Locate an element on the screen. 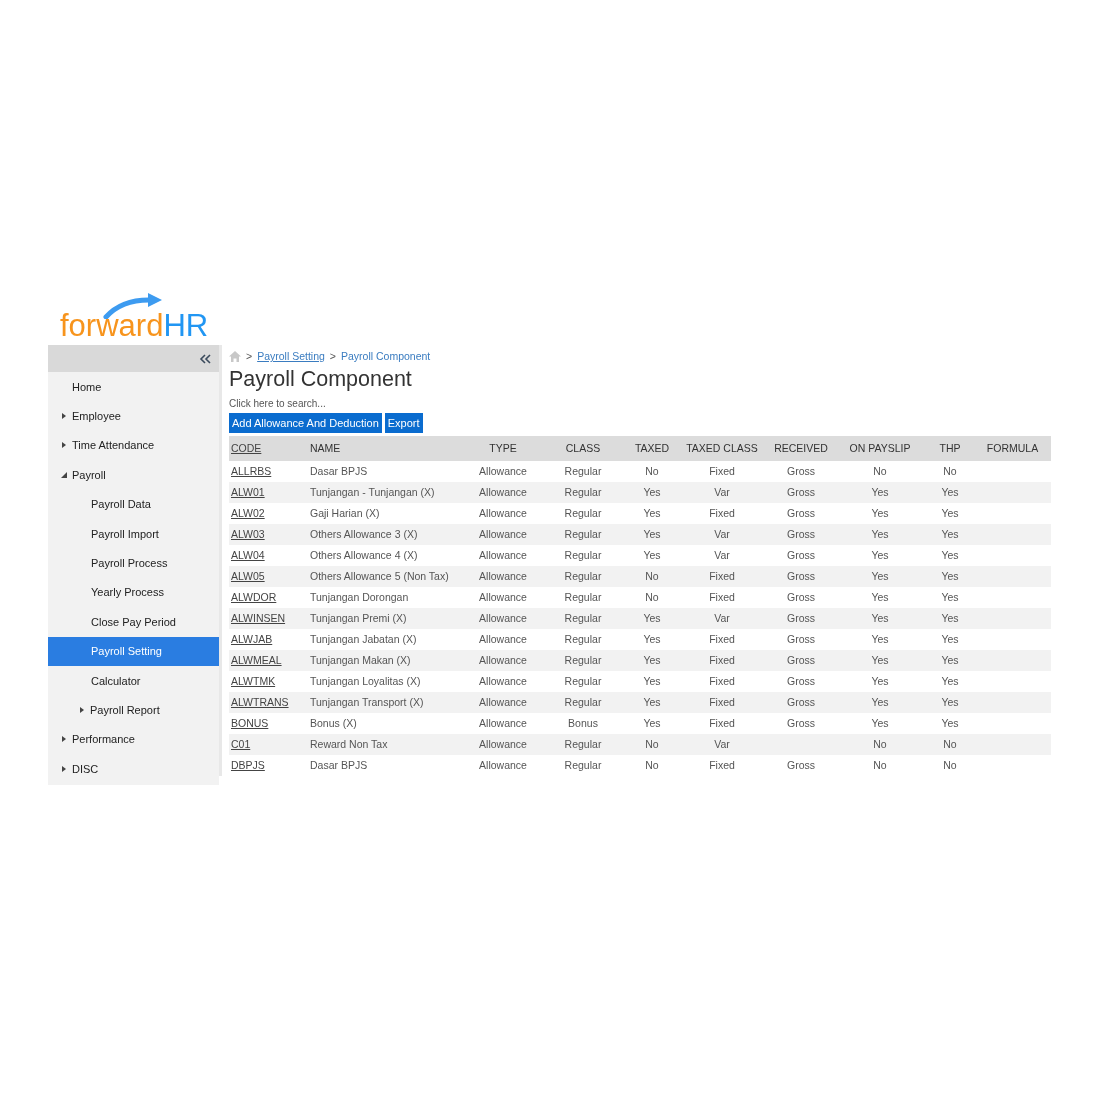 This screenshot has height=1100, width=1100. sidebar-item: Performance is located at coordinates (133, 739).